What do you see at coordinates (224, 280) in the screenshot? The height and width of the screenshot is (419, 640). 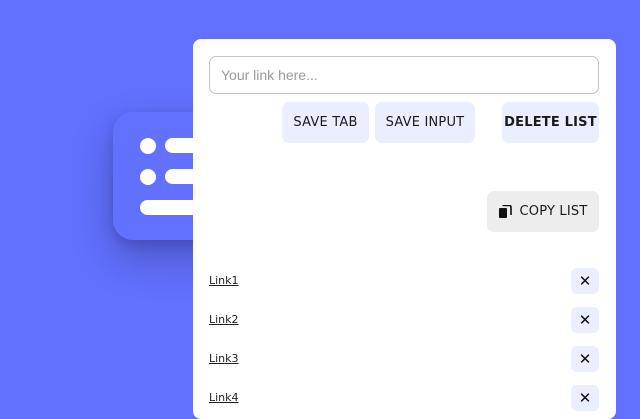 I see `saved-link: Link1` at bounding box center [224, 280].